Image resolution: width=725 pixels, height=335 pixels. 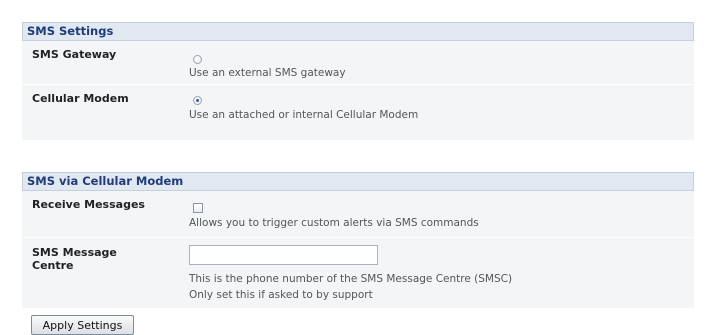 I want to click on apply-settings-button: Apply Settings, so click(x=82, y=325).